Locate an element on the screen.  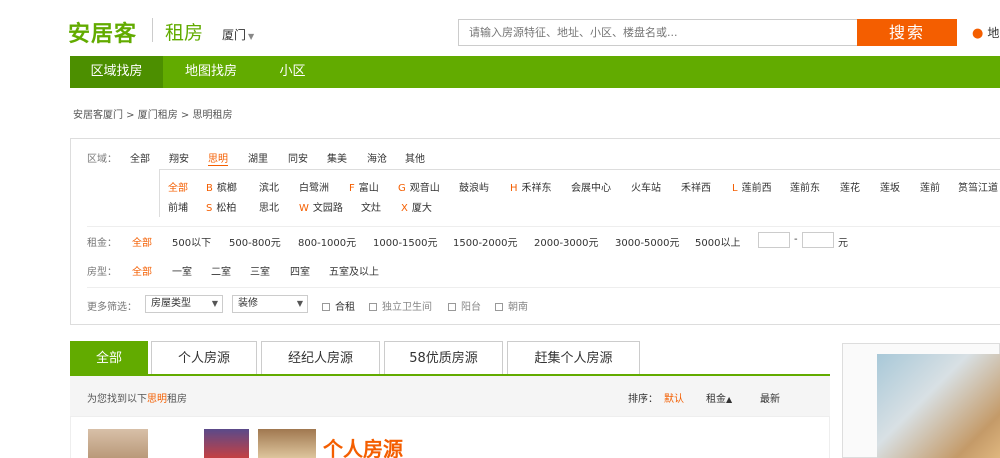
subarea-option: X 厦大 is located at coordinates (416, 206).